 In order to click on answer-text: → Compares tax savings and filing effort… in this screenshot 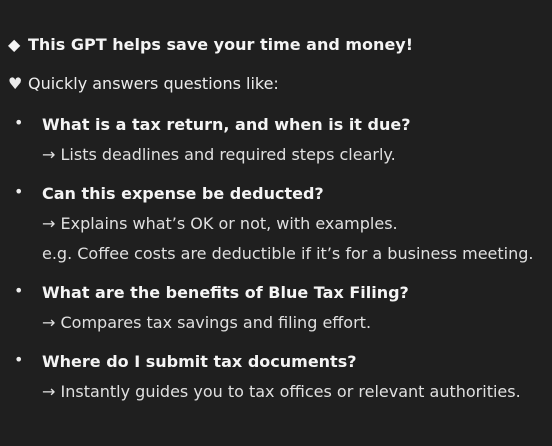, I will do `click(207, 322)`.